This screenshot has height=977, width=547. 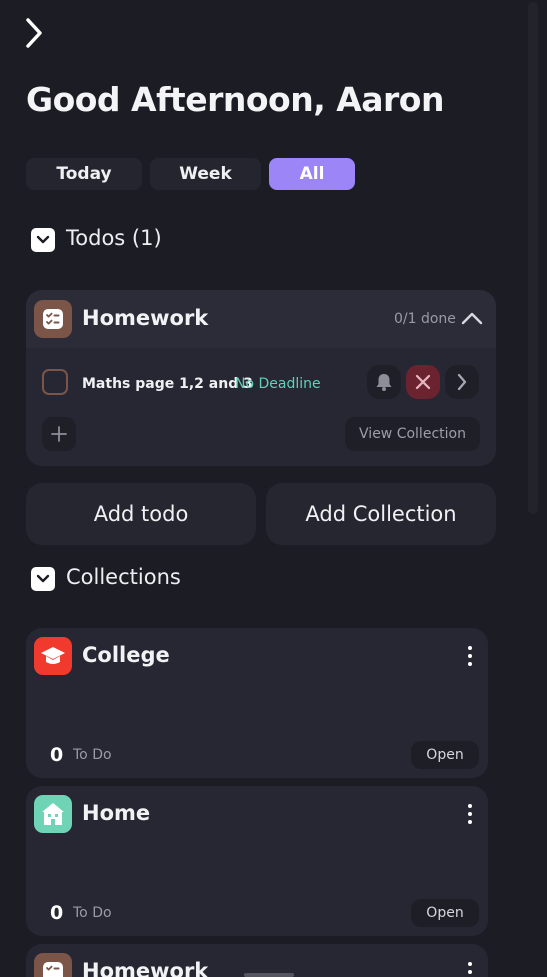 I want to click on open-todo-button, so click(x=462, y=382).